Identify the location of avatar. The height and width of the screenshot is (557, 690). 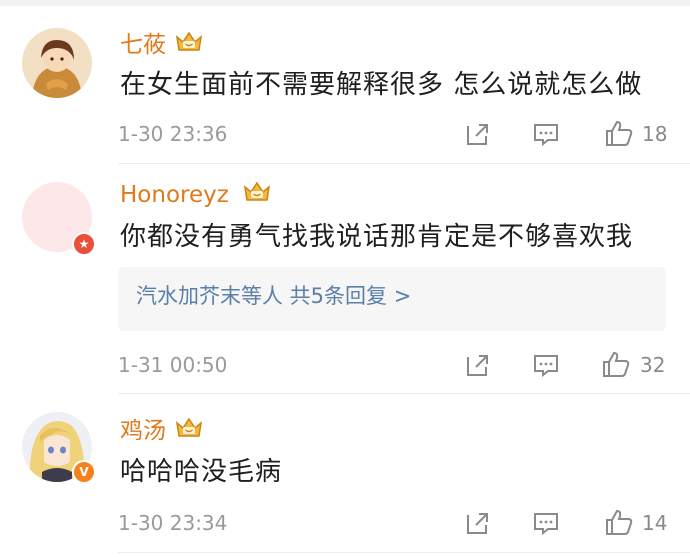
(57, 63).